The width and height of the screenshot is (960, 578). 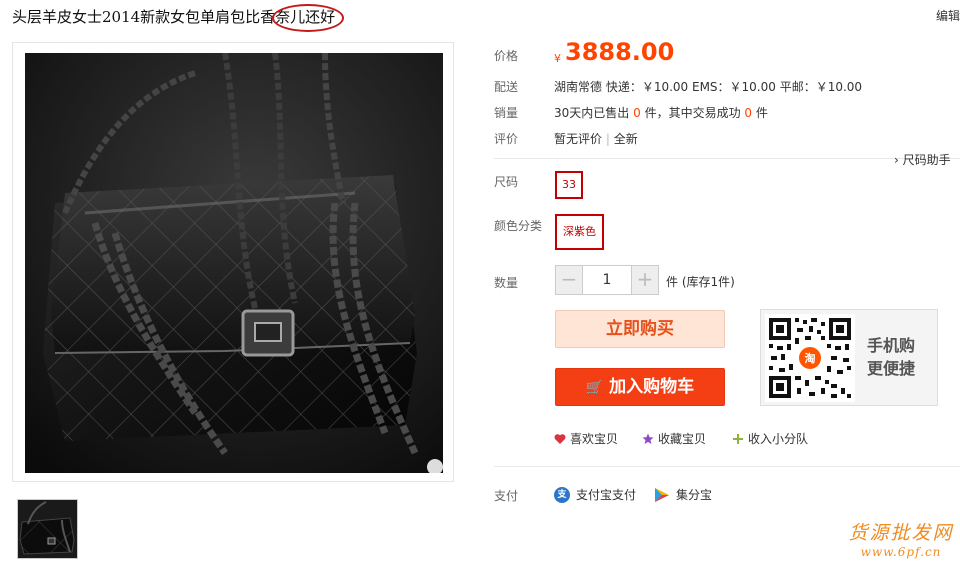 I want to click on like-label: 喜欢宝贝, so click(x=594, y=439).